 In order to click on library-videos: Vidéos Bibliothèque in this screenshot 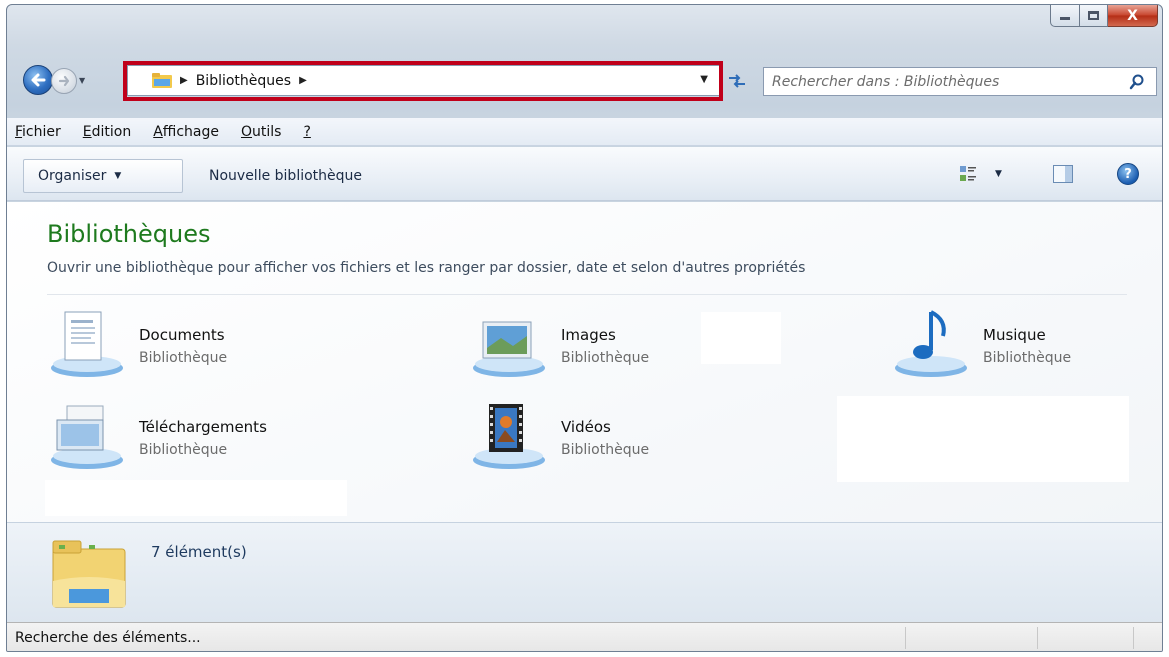, I will do `click(559, 436)`.